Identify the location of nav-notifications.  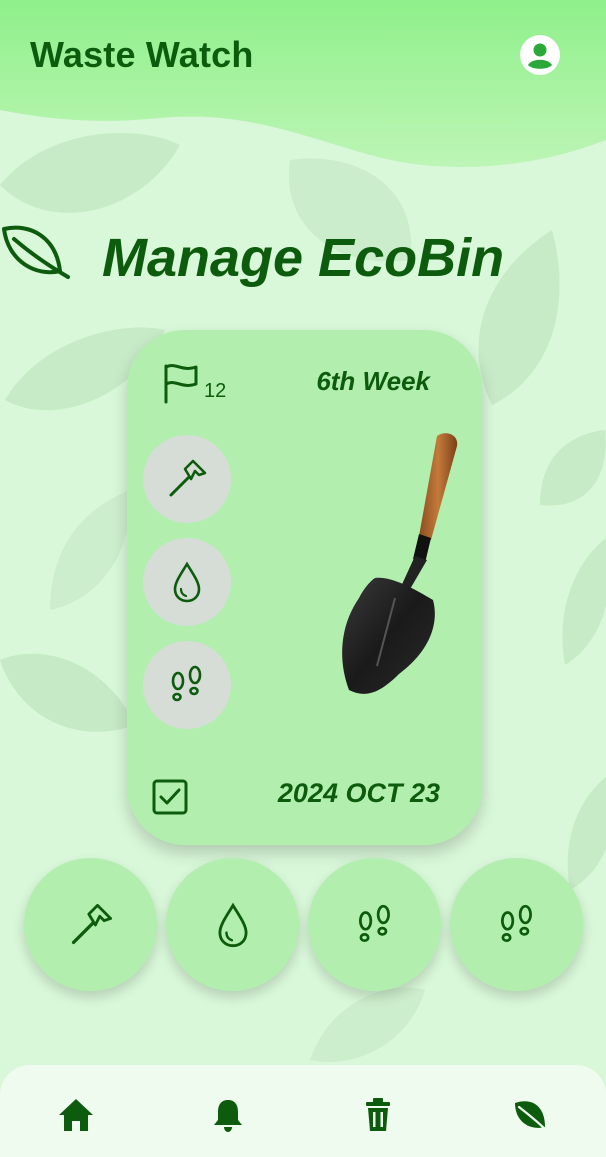
(228, 1115).